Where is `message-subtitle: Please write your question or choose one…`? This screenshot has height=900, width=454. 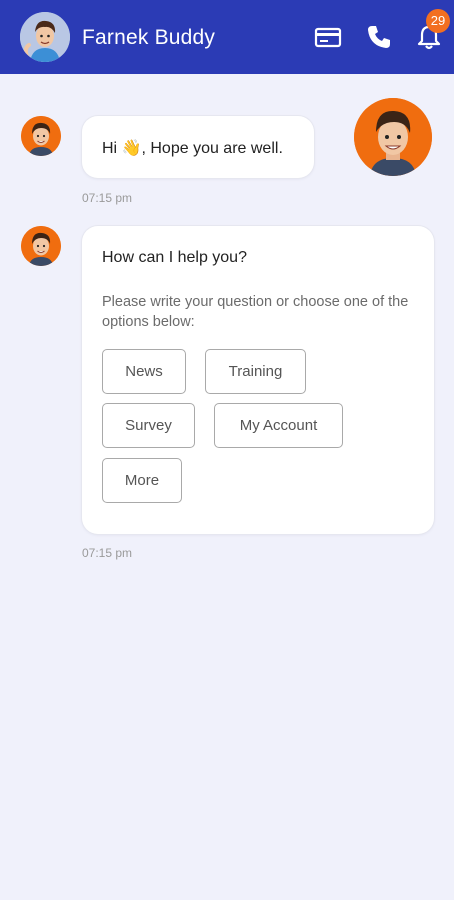
message-subtitle: Please write your question or choose one… is located at coordinates (255, 312).